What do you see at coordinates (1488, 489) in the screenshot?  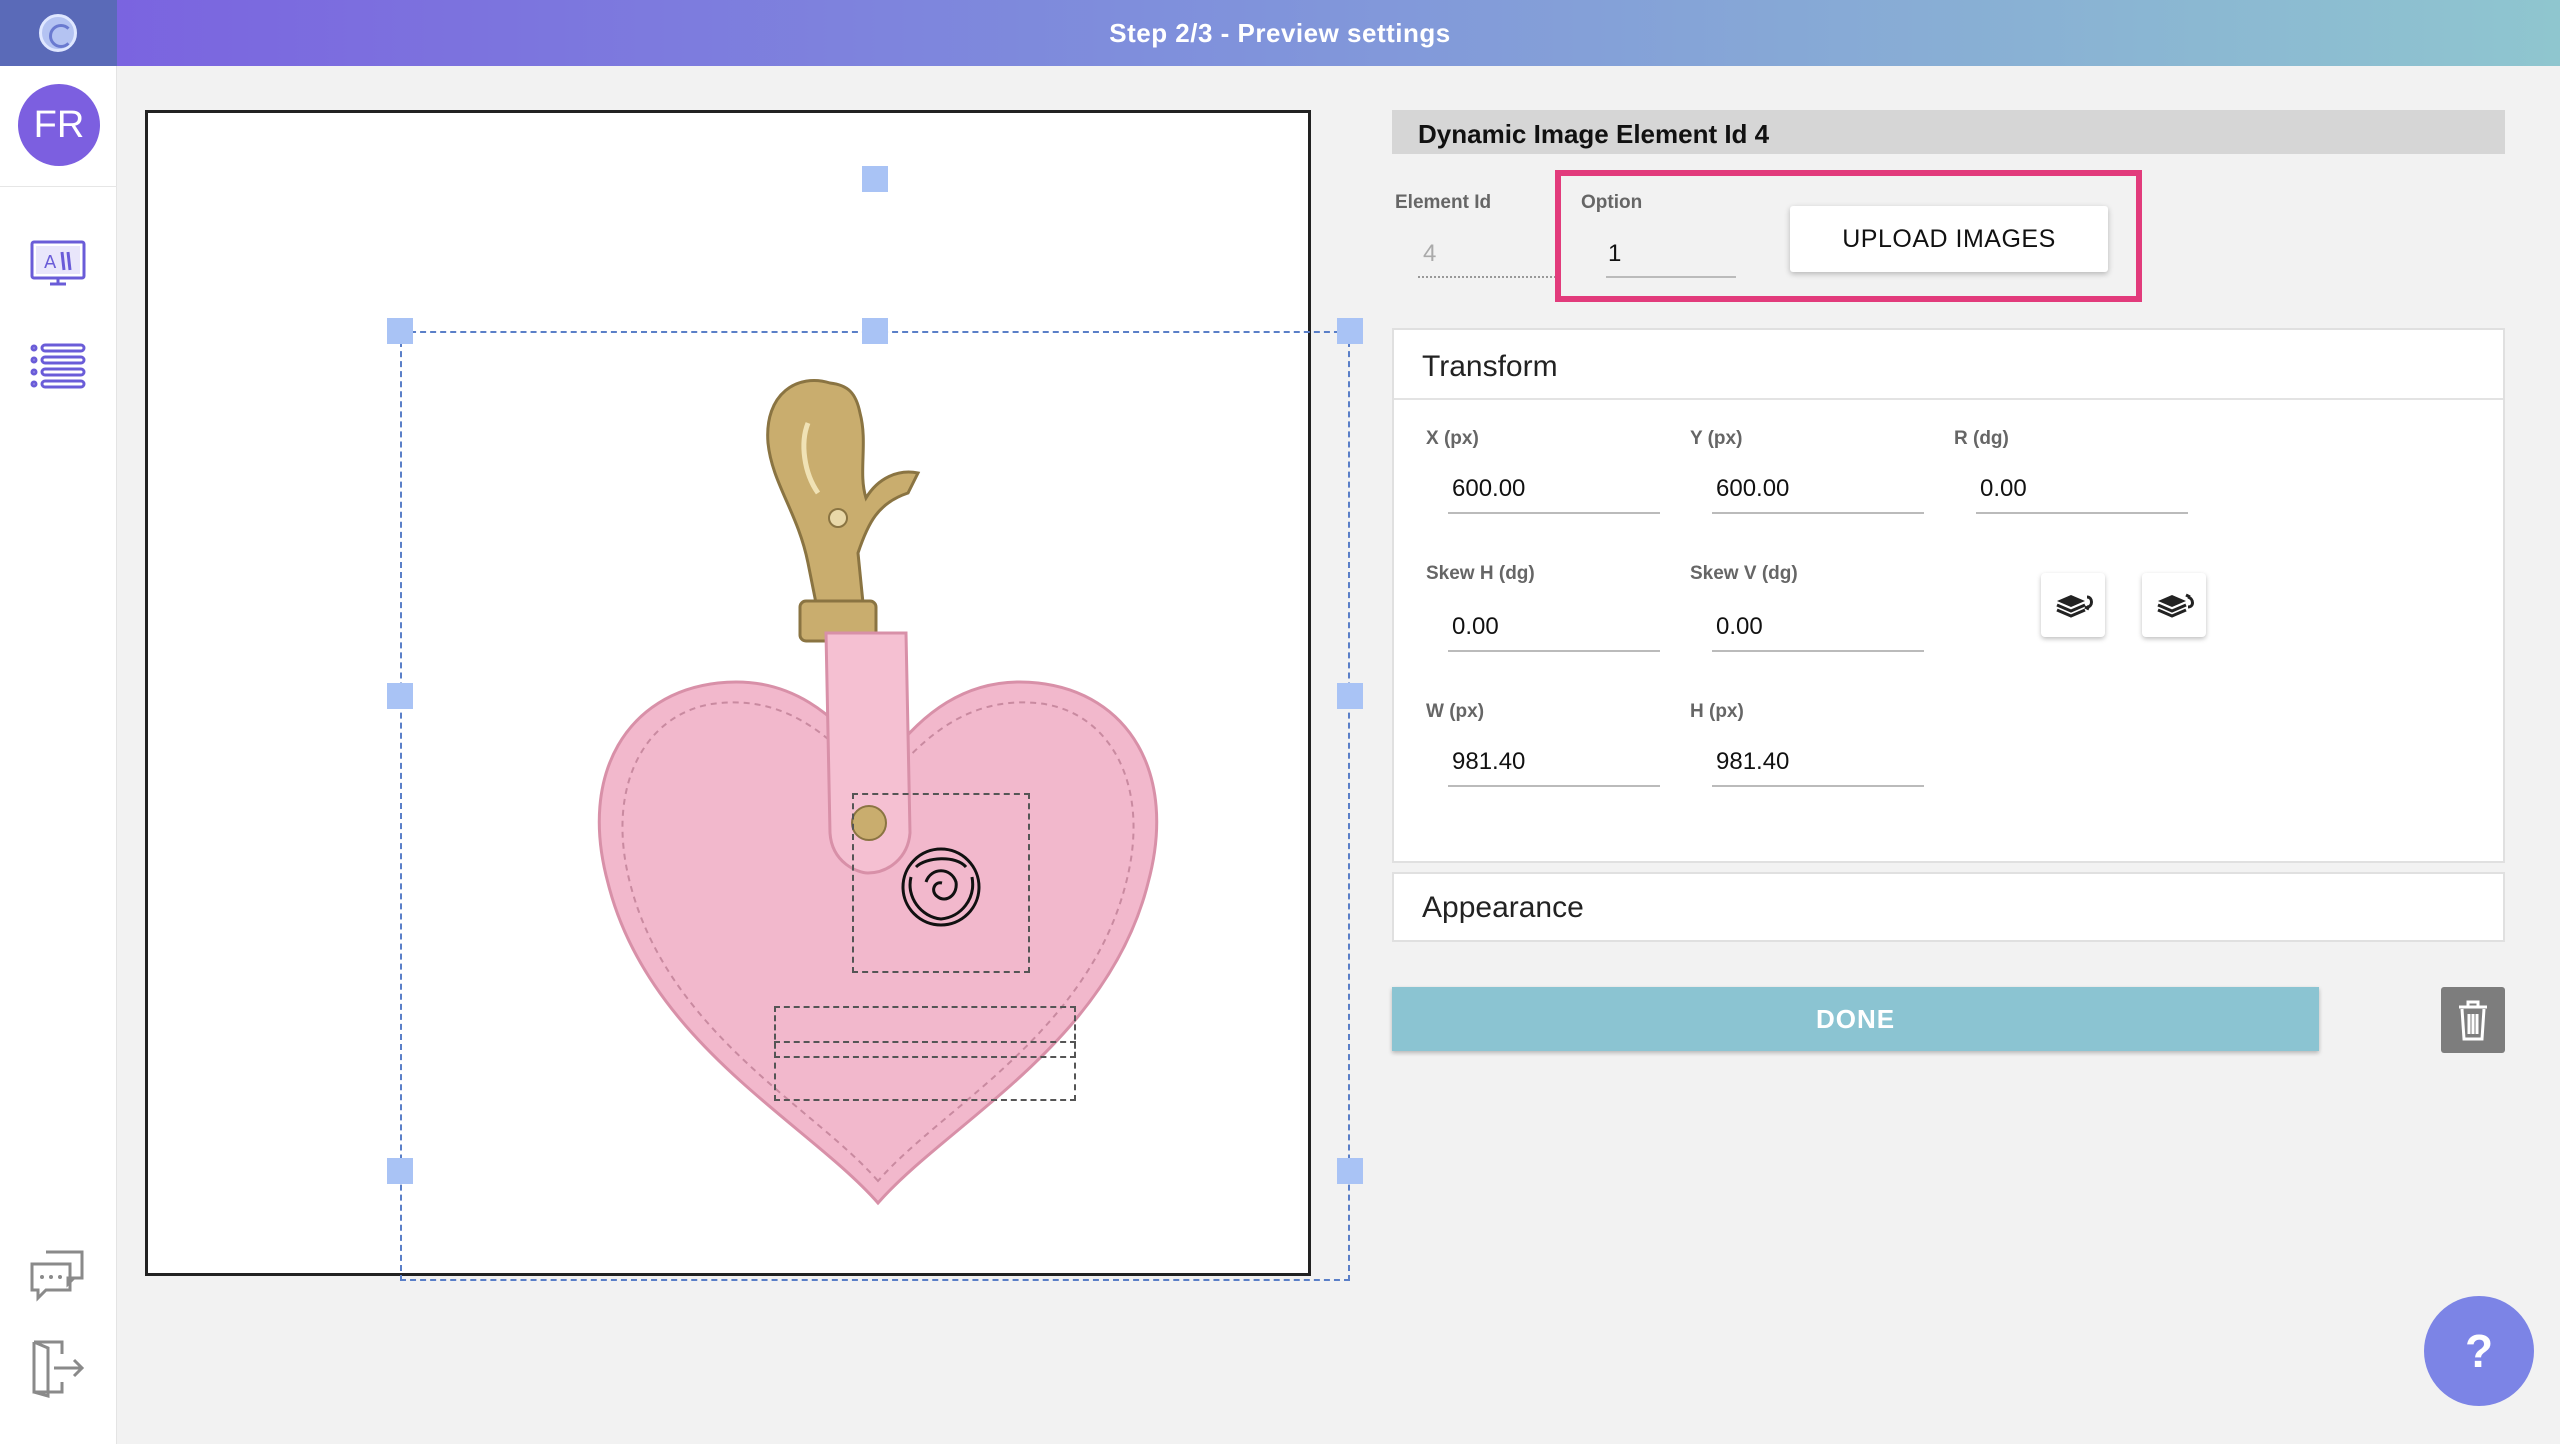 I see `x-input: 600.00` at bounding box center [1488, 489].